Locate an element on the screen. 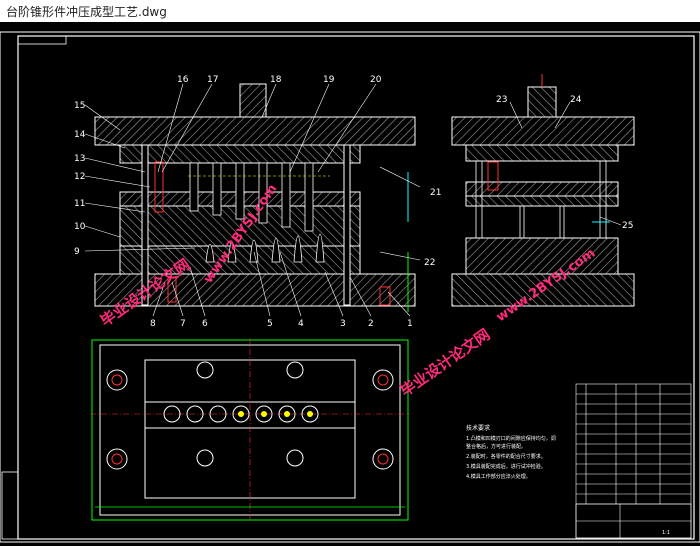 This screenshot has height=550, width=700. callout-1: 1 is located at coordinates (410, 324).